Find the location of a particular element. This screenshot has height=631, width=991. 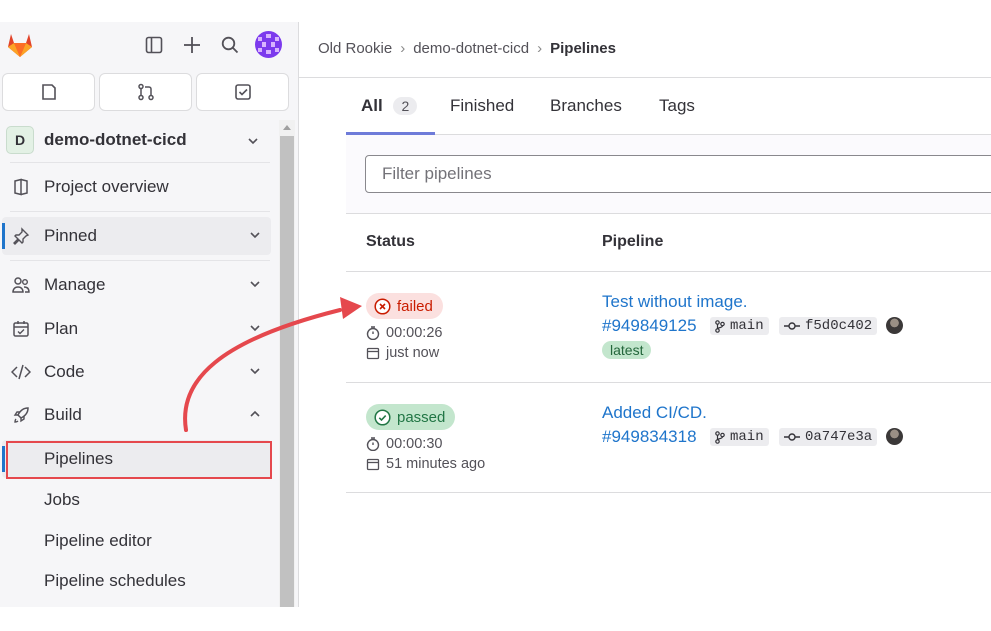

tab-all-label: All is located at coordinates (372, 105).